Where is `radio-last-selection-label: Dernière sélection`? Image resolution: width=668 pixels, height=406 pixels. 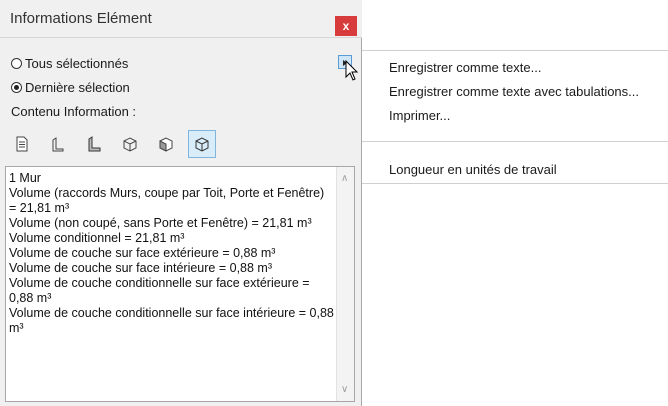 radio-last-selection-label: Dernière sélection is located at coordinates (77, 87).